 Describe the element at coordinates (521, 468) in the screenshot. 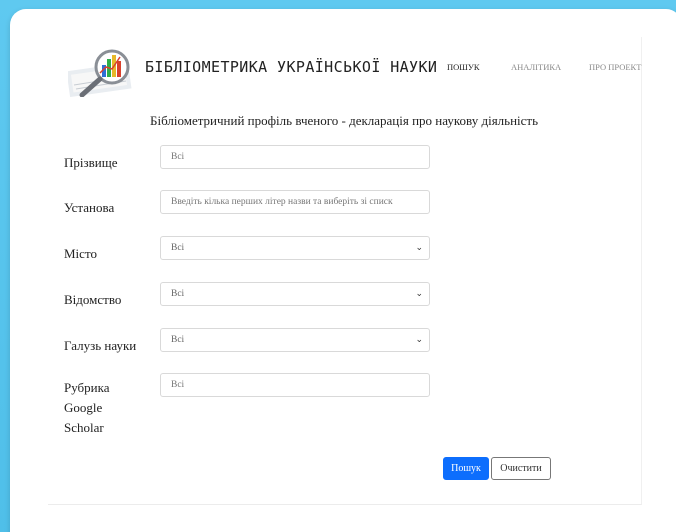

I see `clear-button: Очистити` at that location.